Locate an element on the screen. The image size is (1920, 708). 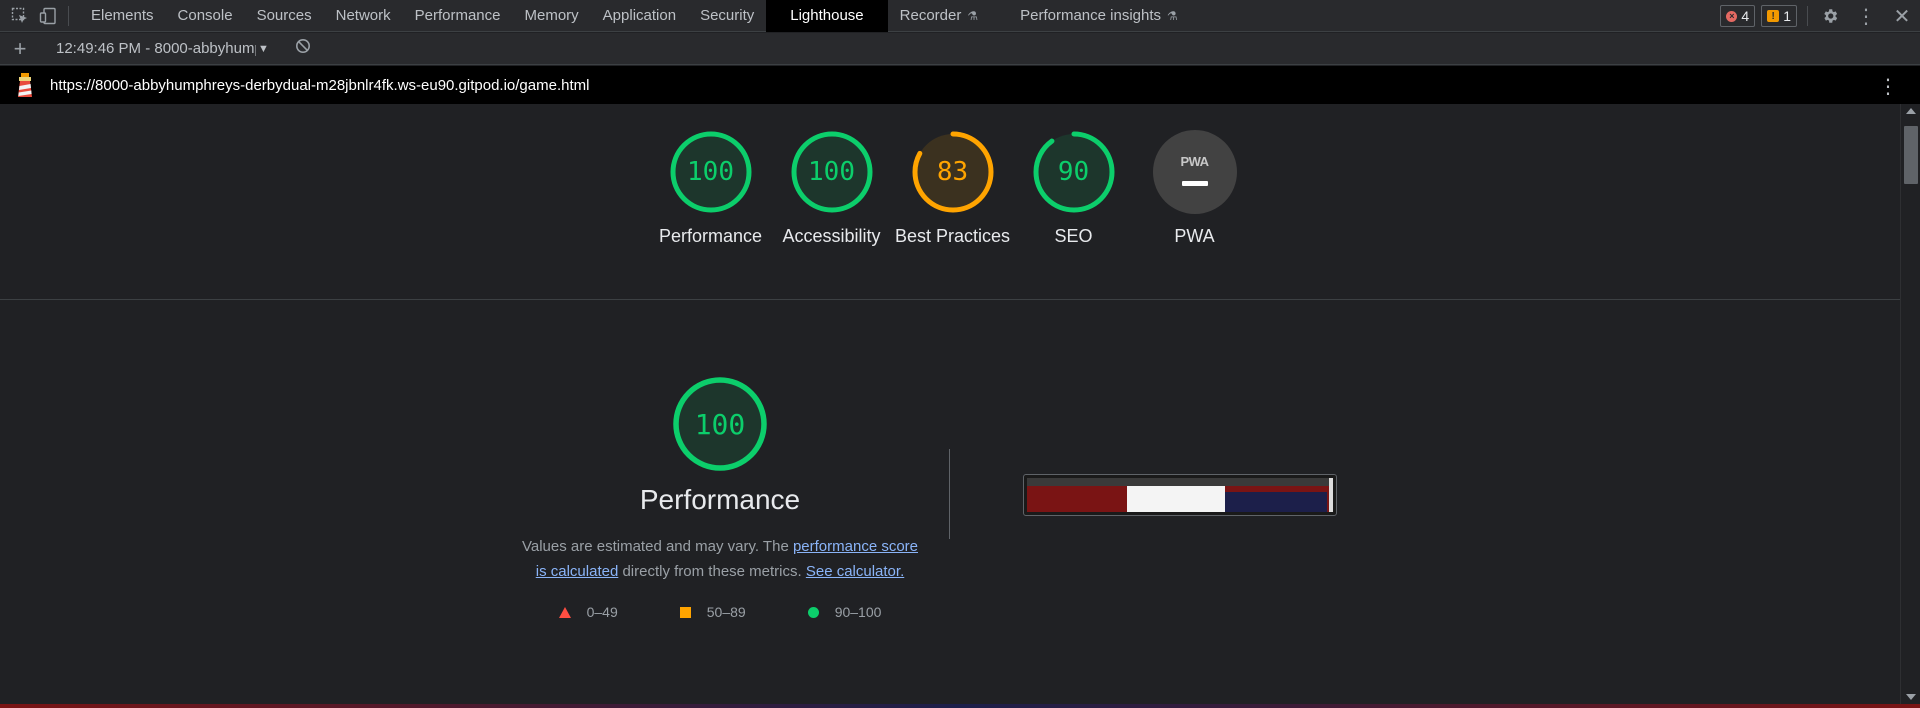
legend-range: 0–49 is located at coordinates (602, 612).